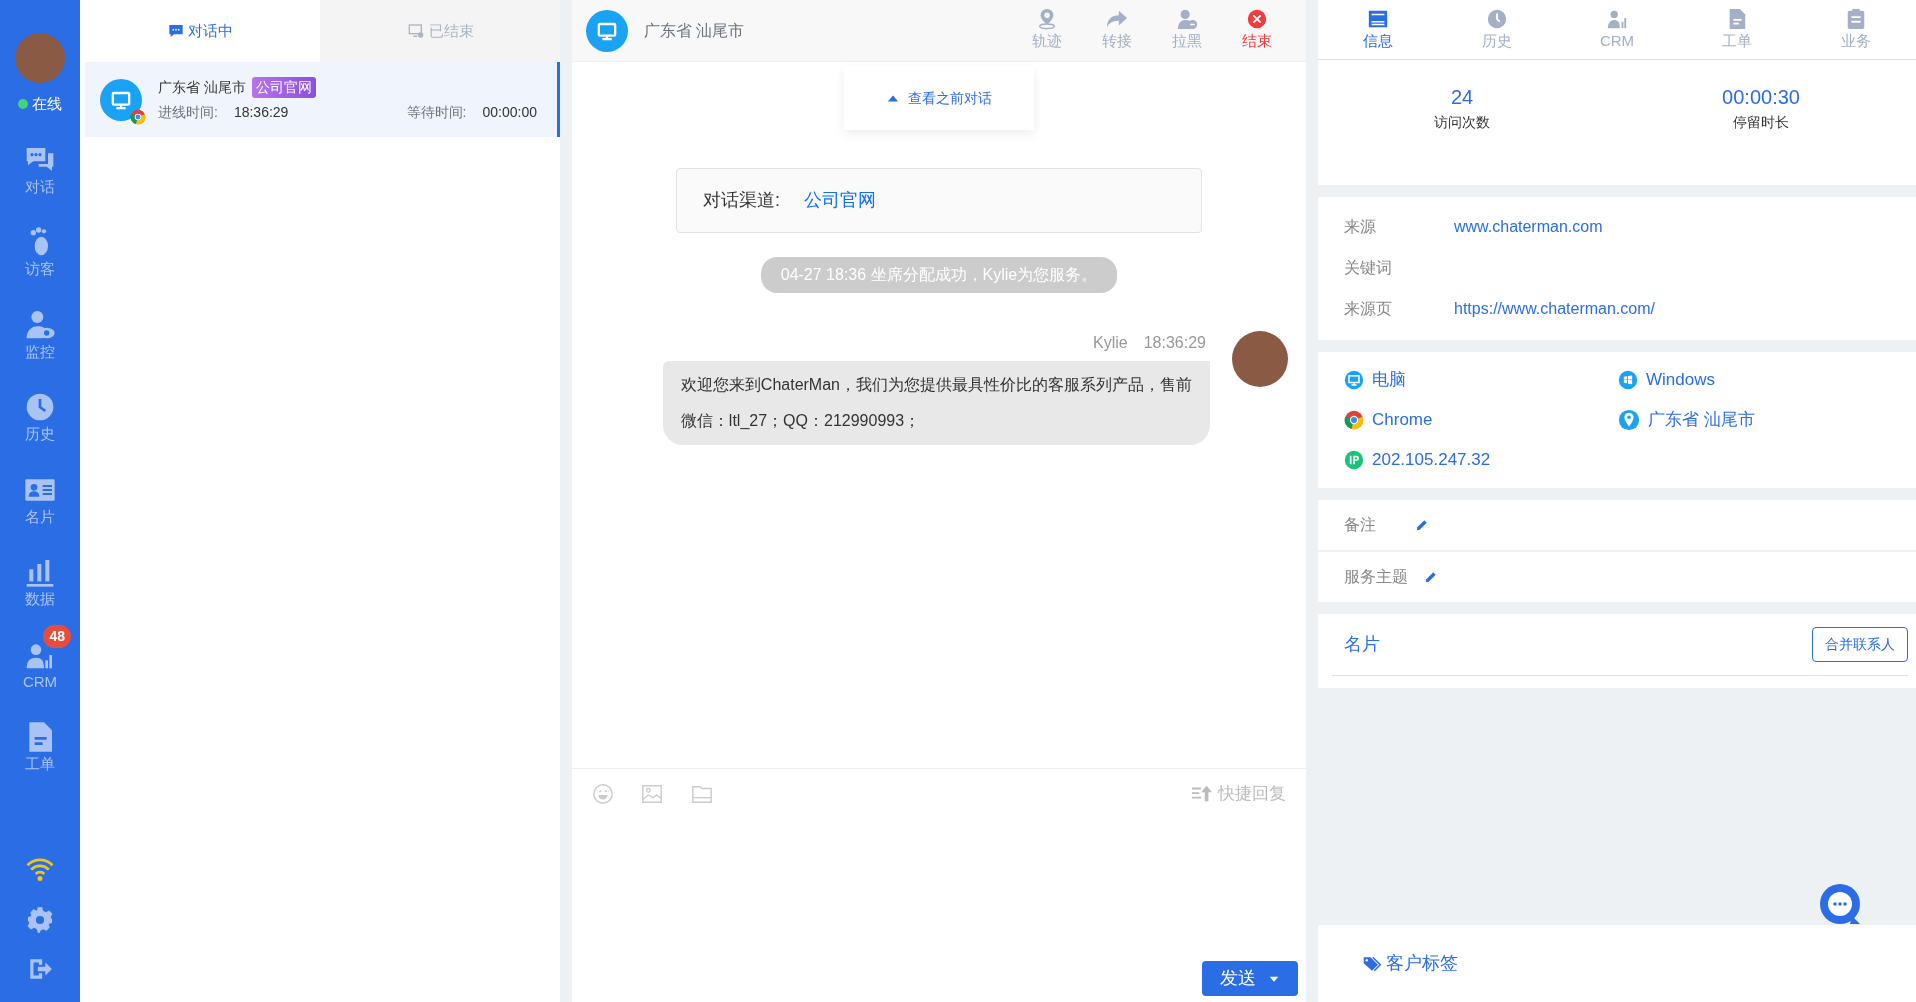 The height and width of the screenshot is (1002, 1916). I want to click on tags-icon, so click(1372, 963).